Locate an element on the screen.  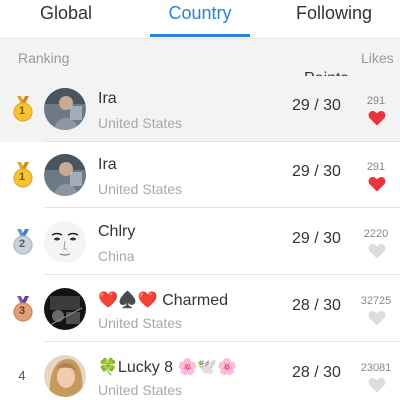
ranking-column-header: Ranking is located at coordinates (44, 58).